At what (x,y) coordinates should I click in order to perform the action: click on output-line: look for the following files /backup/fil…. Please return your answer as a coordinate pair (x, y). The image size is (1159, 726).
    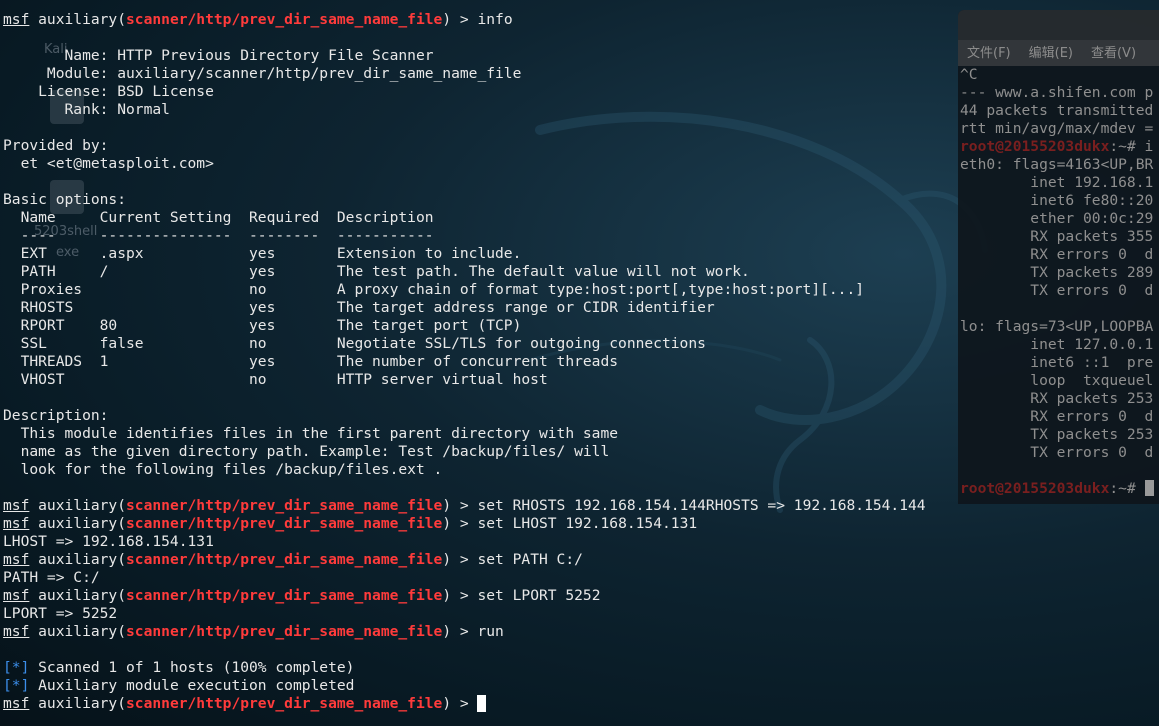
    Looking at the image, I should click on (223, 469).